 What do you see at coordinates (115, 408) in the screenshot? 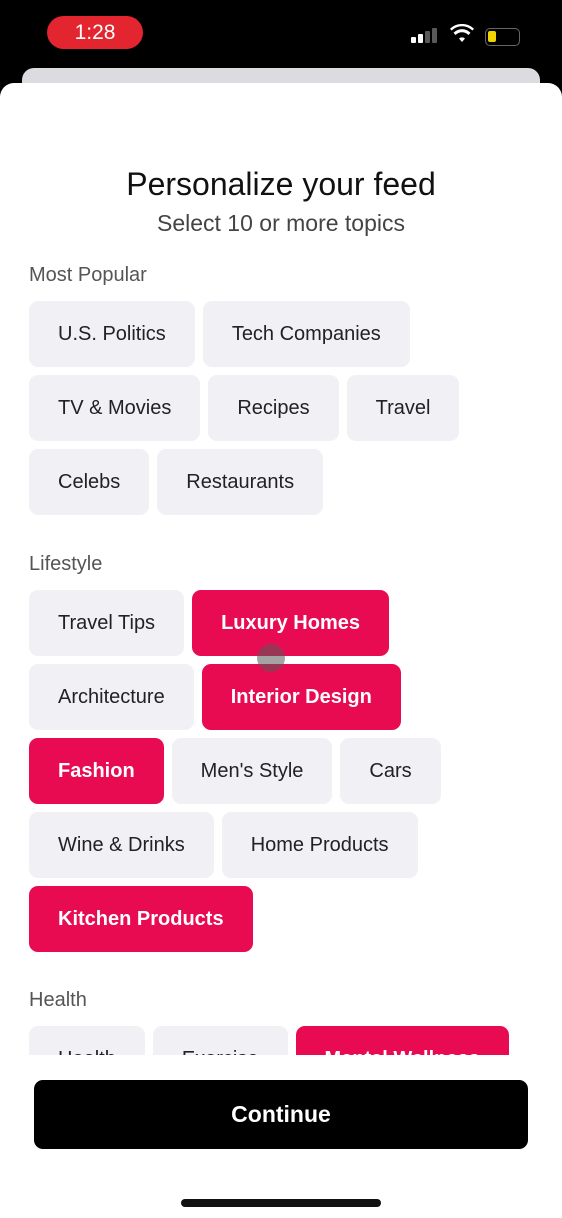
I see `topic-chip: TV & Movies` at bounding box center [115, 408].